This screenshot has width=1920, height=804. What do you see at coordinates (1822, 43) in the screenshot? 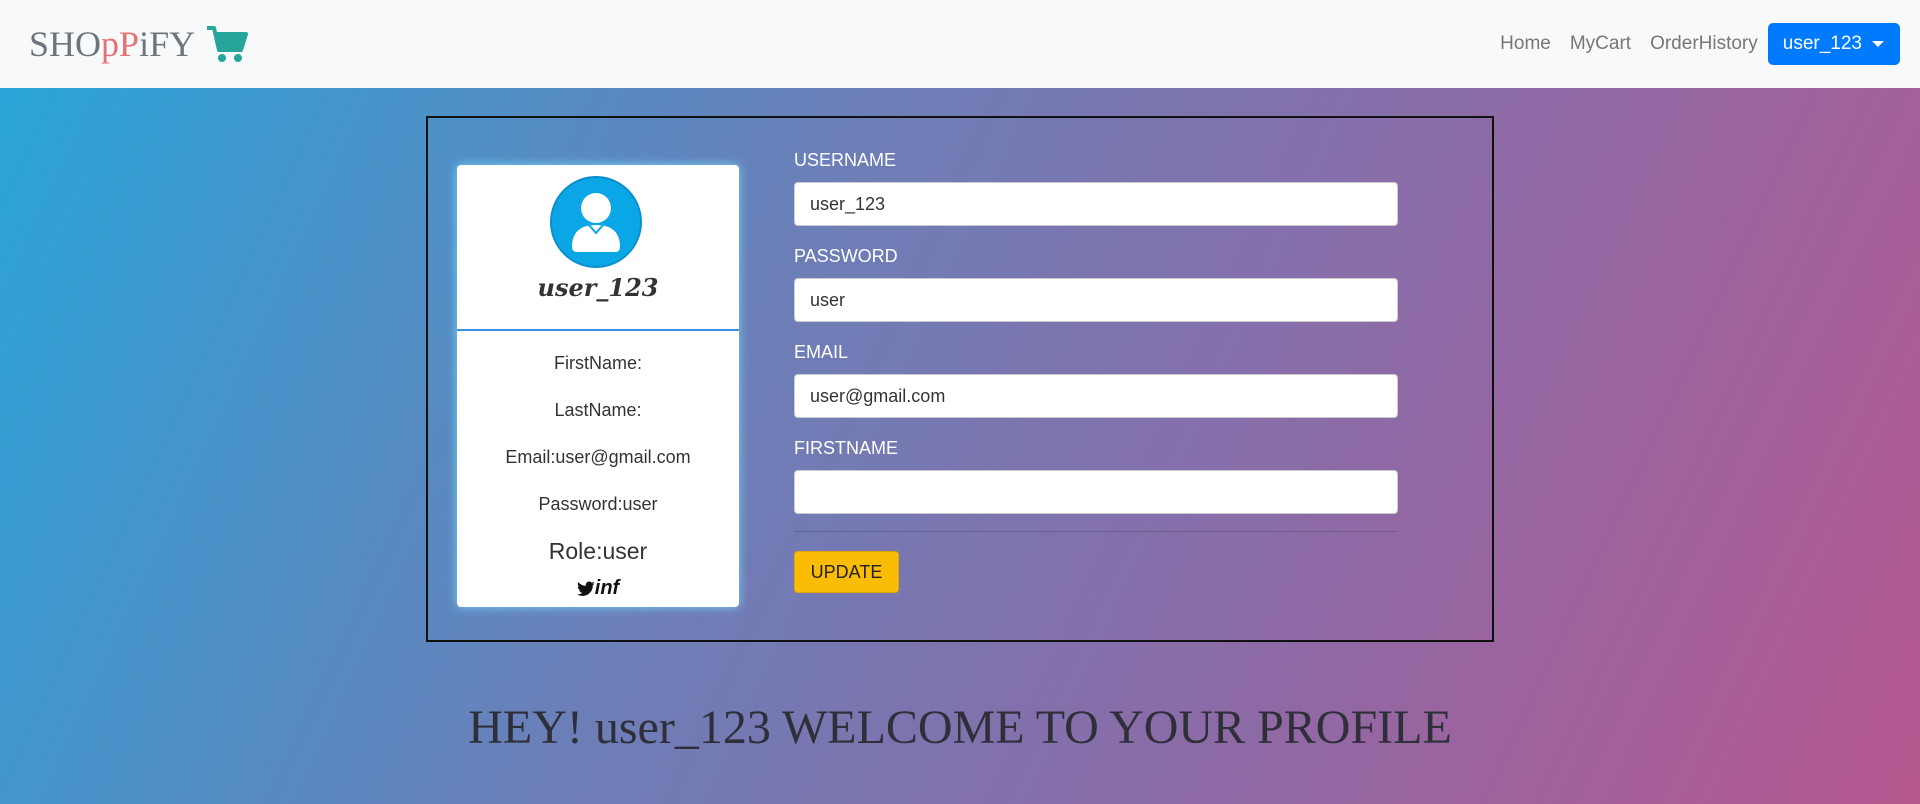
I see `user-menu-label: user_123` at bounding box center [1822, 43].